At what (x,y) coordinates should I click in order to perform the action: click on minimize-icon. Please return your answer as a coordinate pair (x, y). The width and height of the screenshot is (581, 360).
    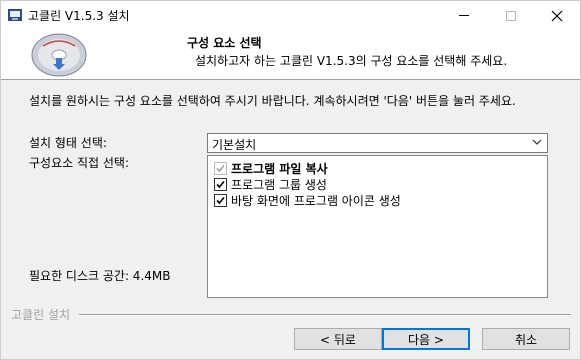
    Looking at the image, I should click on (464, 15).